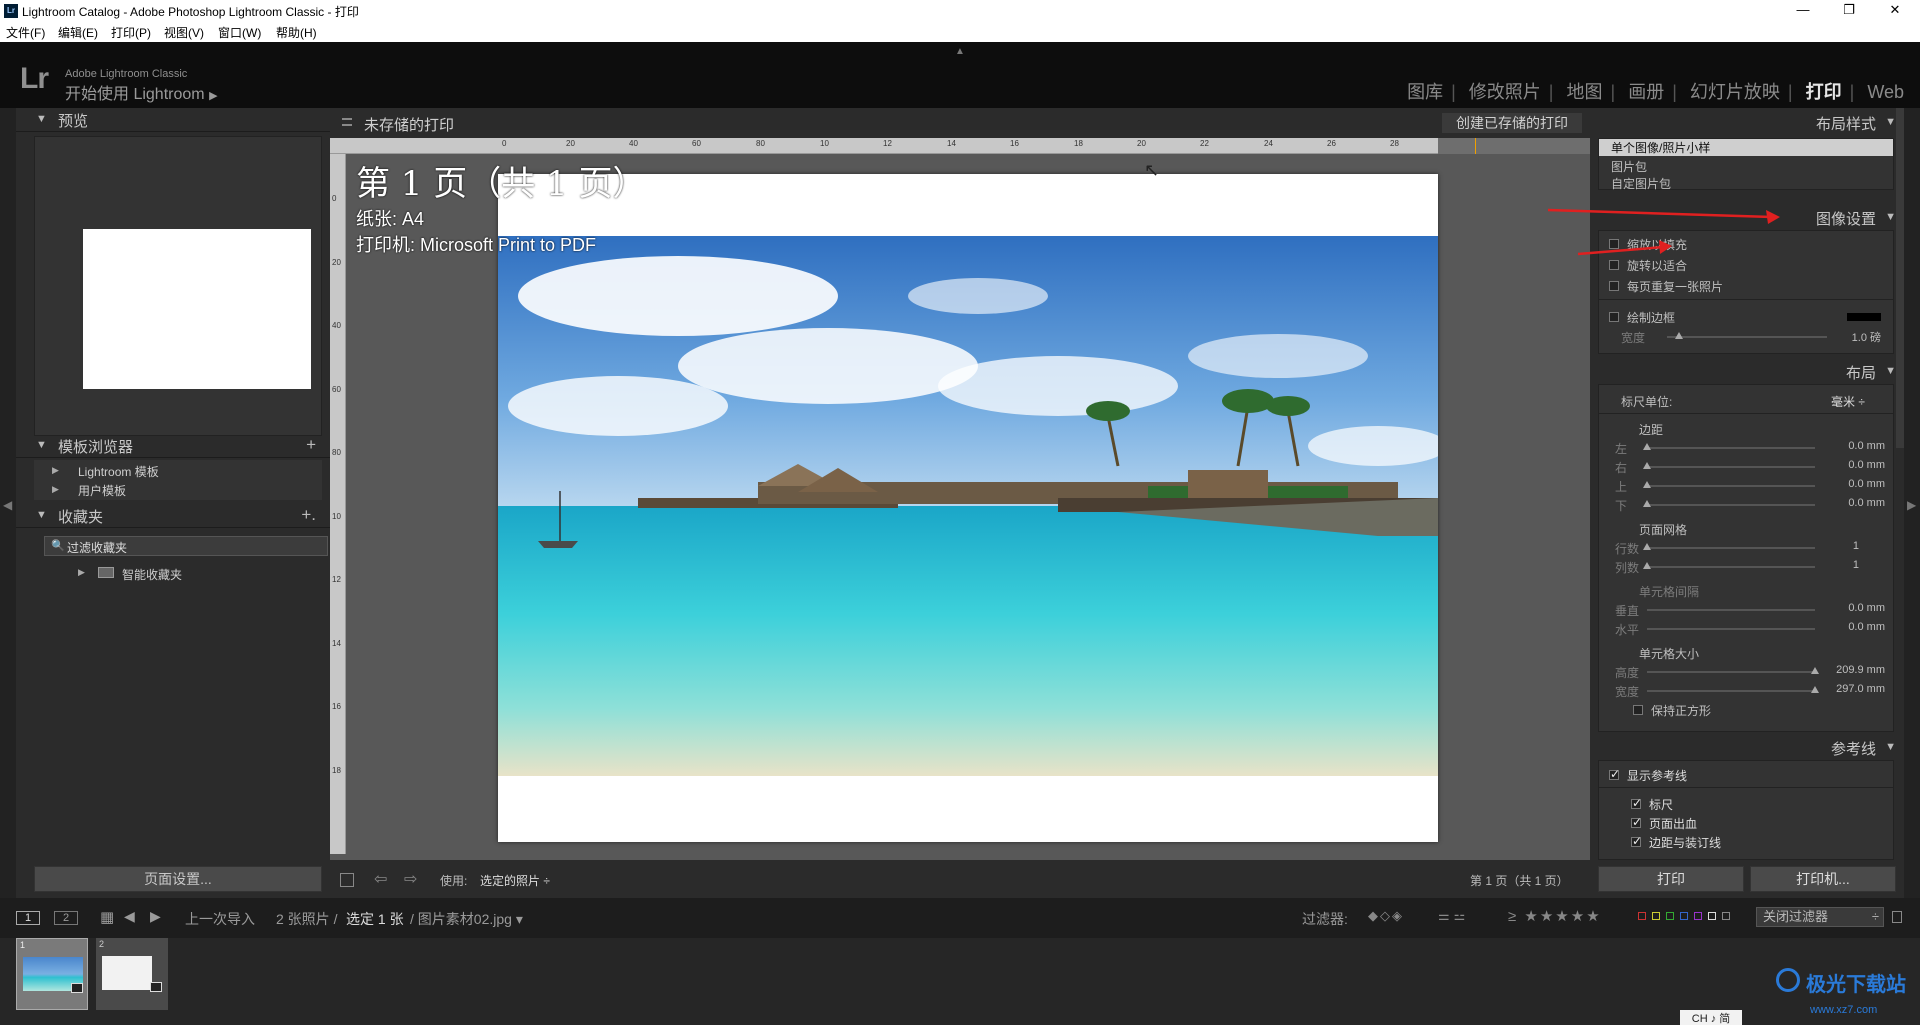 This screenshot has width=1920, height=1025. Describe the element at coordinates (1681, 711) in the screenshot. I see `keep-square-label: 保持正方形` at that location.